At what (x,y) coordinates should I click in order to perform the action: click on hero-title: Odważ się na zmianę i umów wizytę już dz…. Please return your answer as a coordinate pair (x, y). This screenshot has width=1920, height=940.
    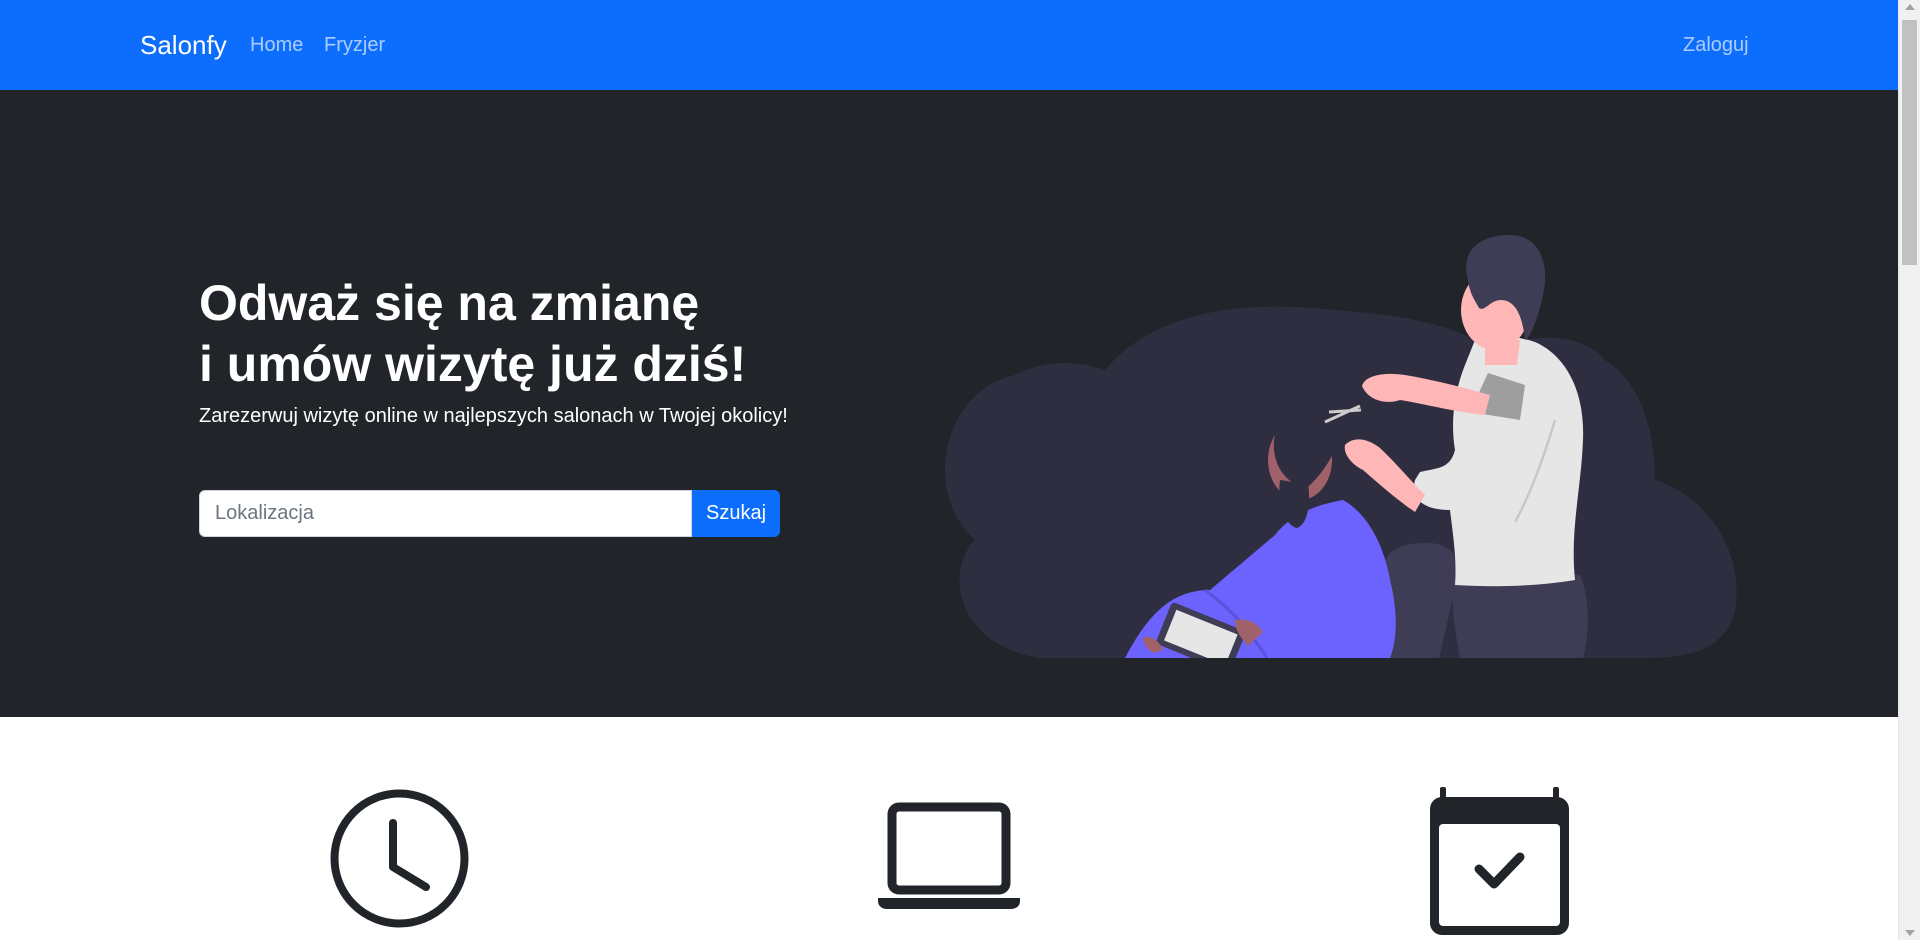
    Looking at the image, I should click on (472, 334).